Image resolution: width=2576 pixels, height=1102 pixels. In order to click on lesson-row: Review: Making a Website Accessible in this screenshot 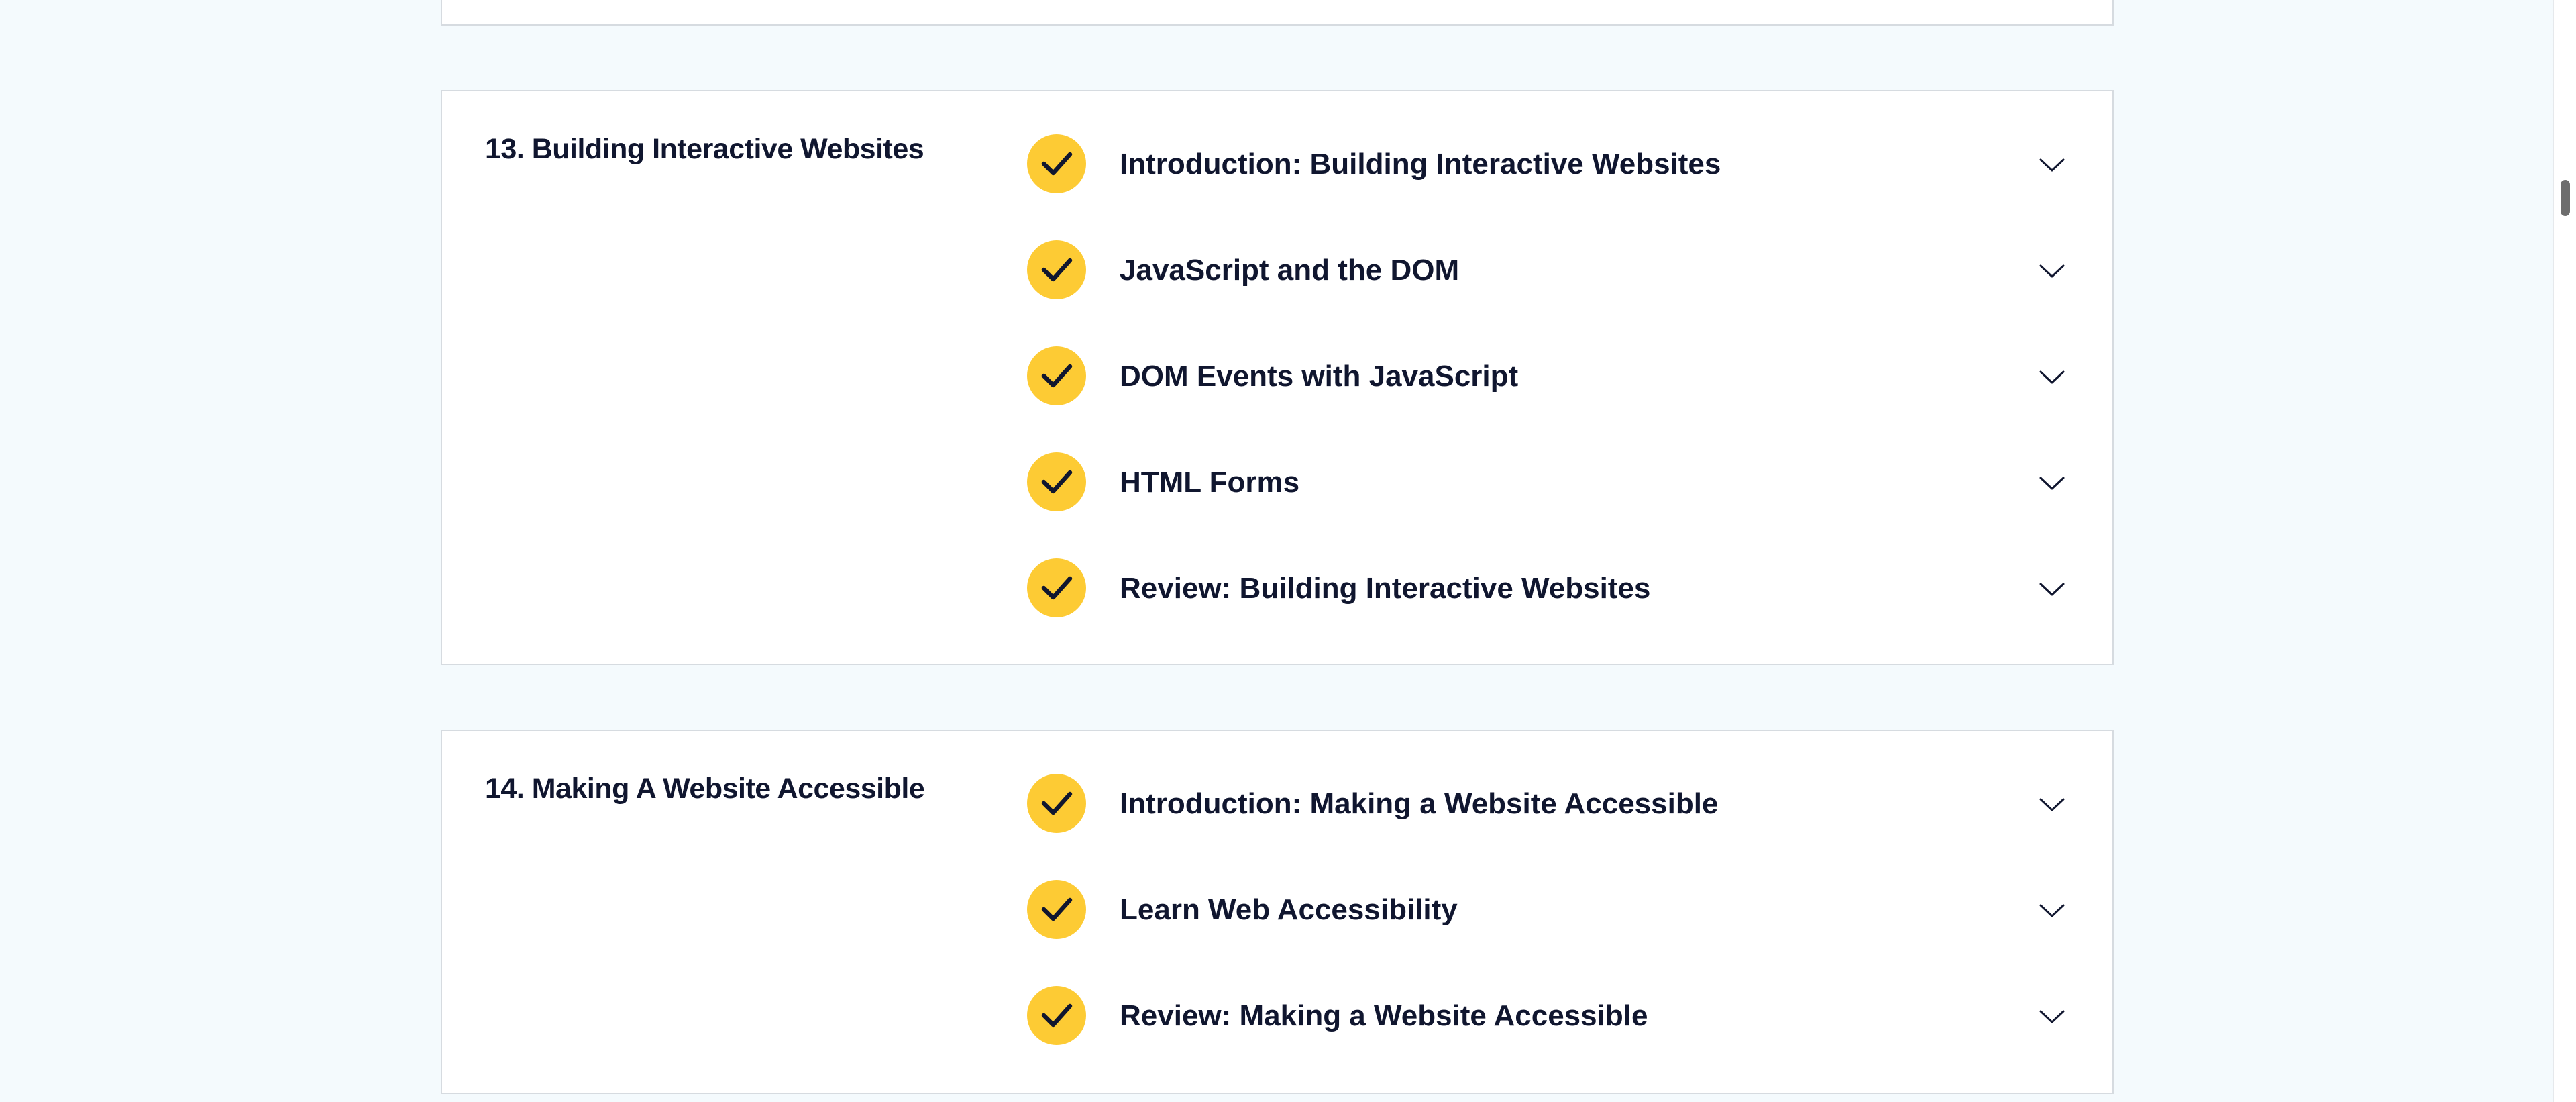, I will do `click(1547, 1039)`.